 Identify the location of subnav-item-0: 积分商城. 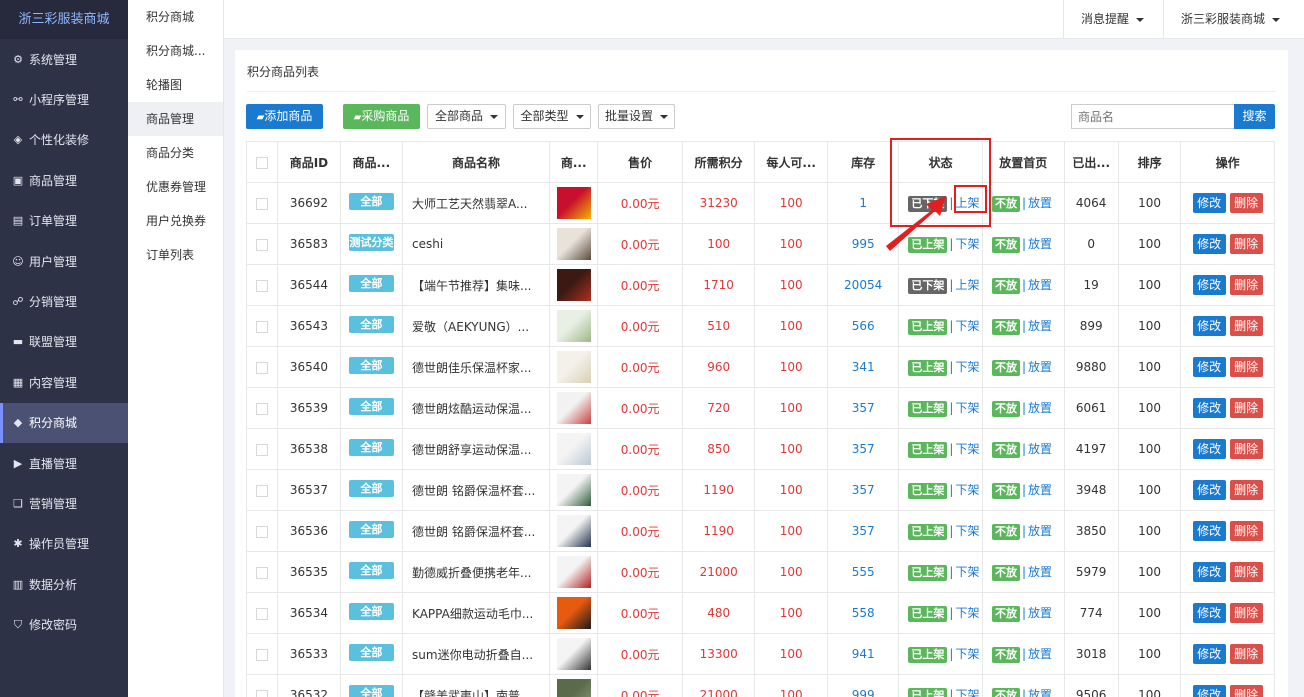
(175, 17).